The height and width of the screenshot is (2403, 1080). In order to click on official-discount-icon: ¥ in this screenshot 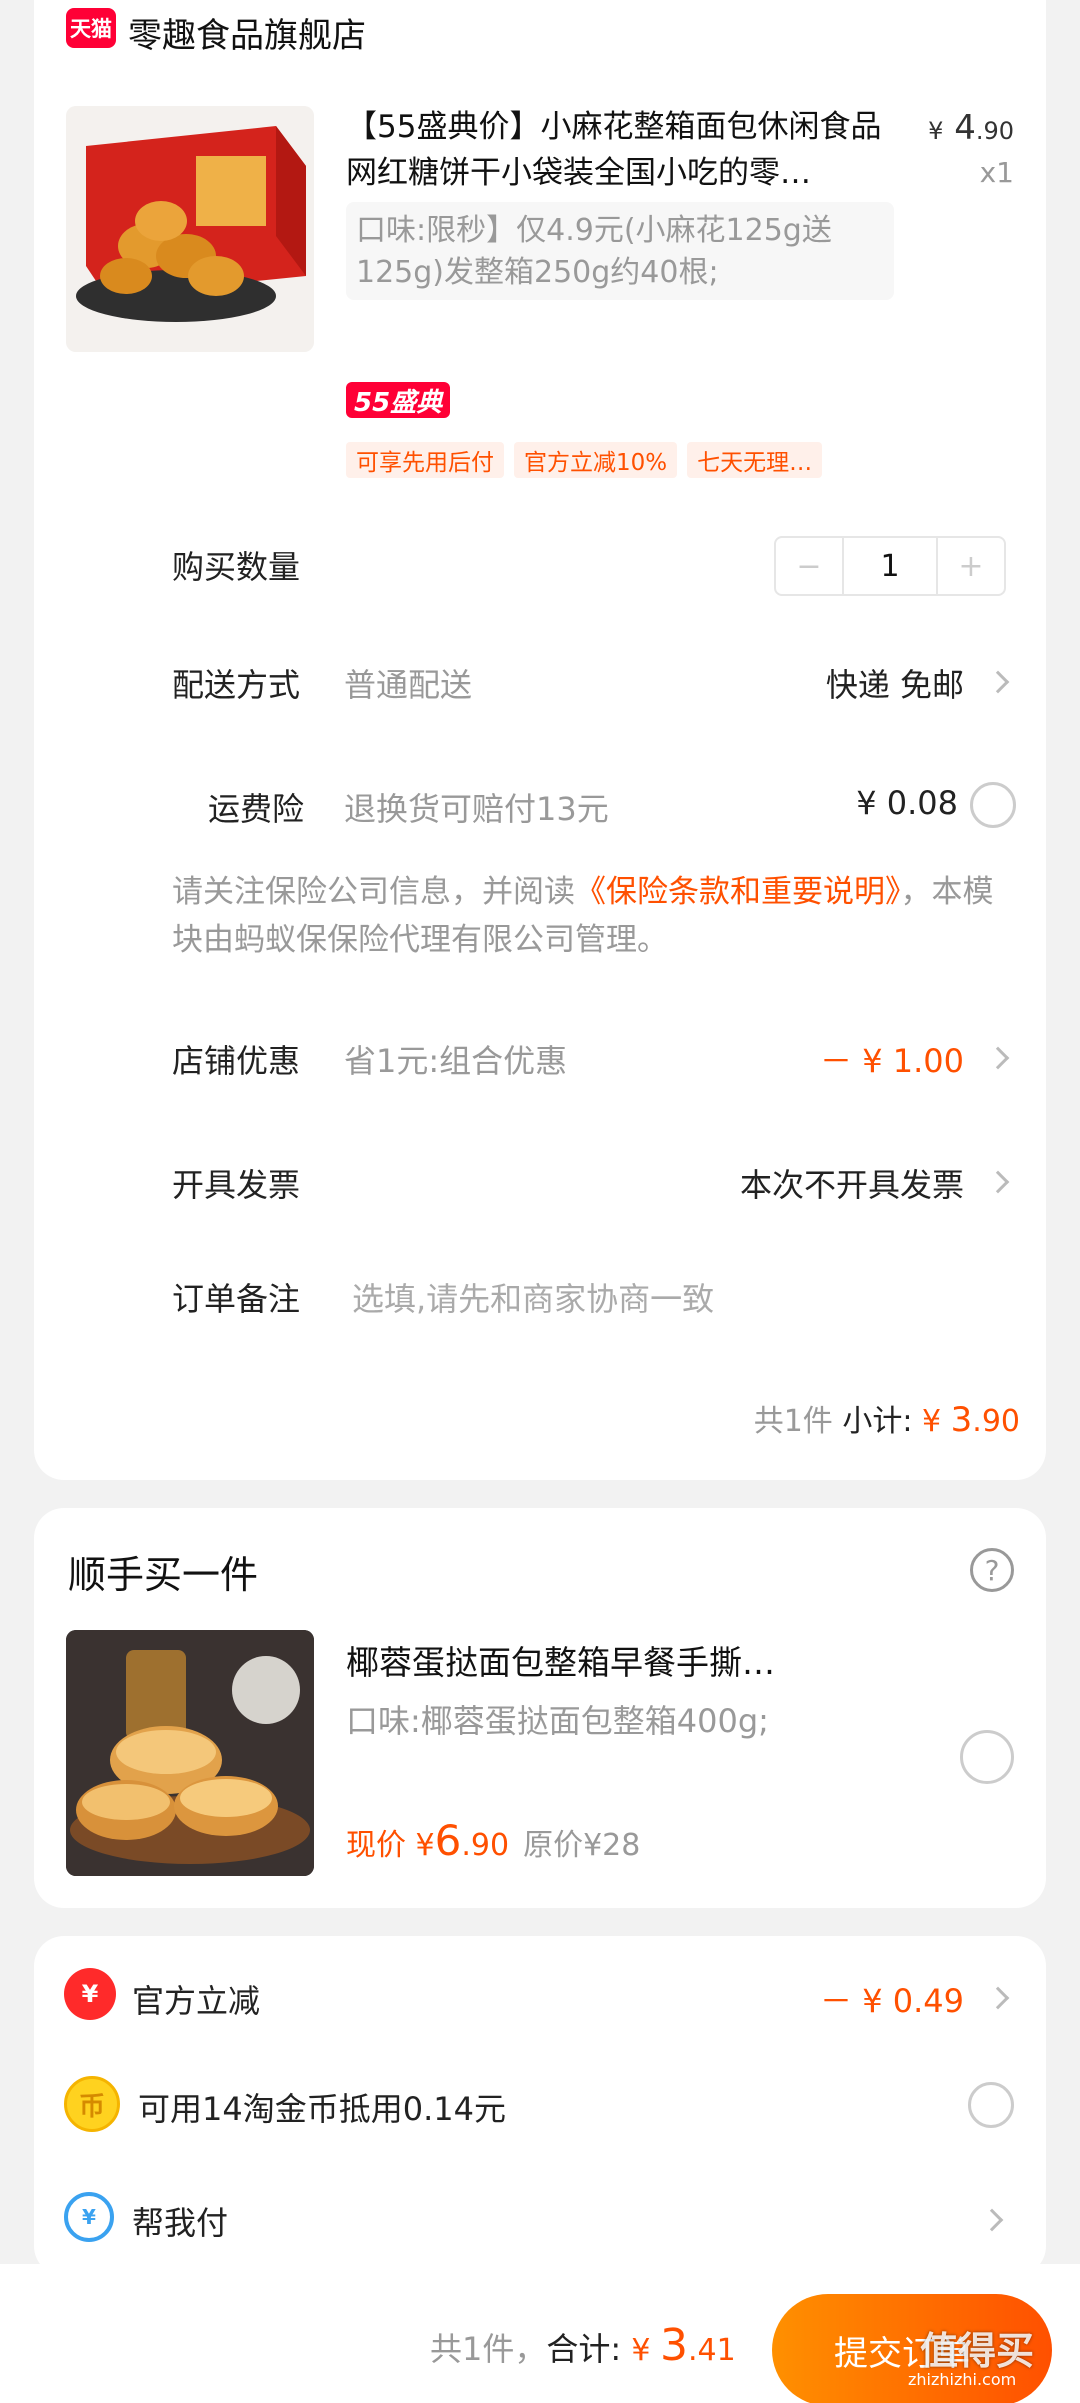, I will do `click(90, 1994)`.